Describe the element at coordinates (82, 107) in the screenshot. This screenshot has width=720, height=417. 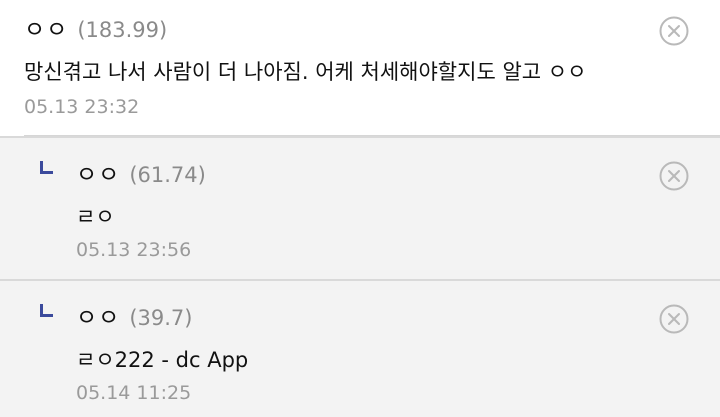
I see `comment-timestamp: 05.13 23:32` at that location.